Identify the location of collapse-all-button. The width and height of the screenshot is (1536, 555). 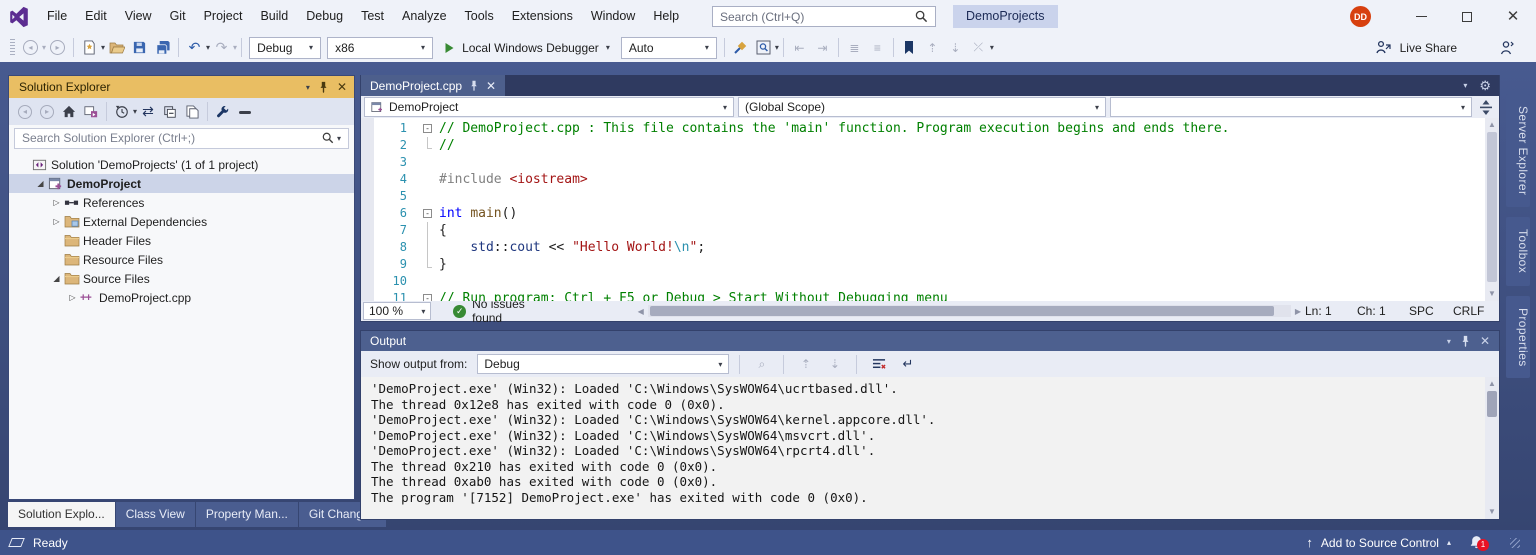
(170, 112).